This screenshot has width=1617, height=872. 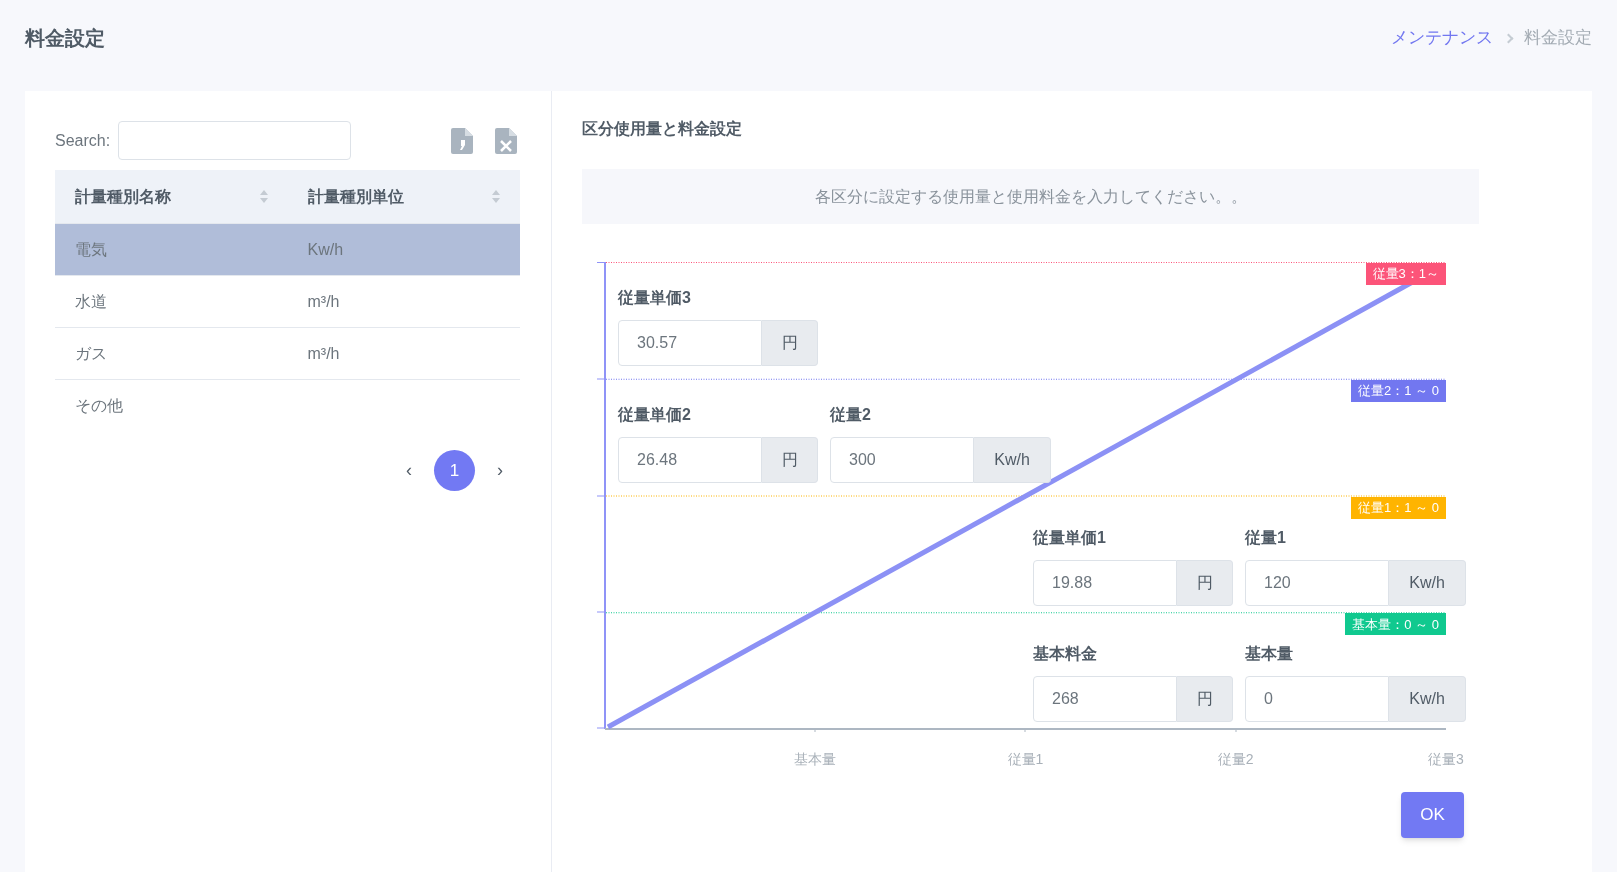 I want to click on table-cell: ガス, so click(x=91, y=353).